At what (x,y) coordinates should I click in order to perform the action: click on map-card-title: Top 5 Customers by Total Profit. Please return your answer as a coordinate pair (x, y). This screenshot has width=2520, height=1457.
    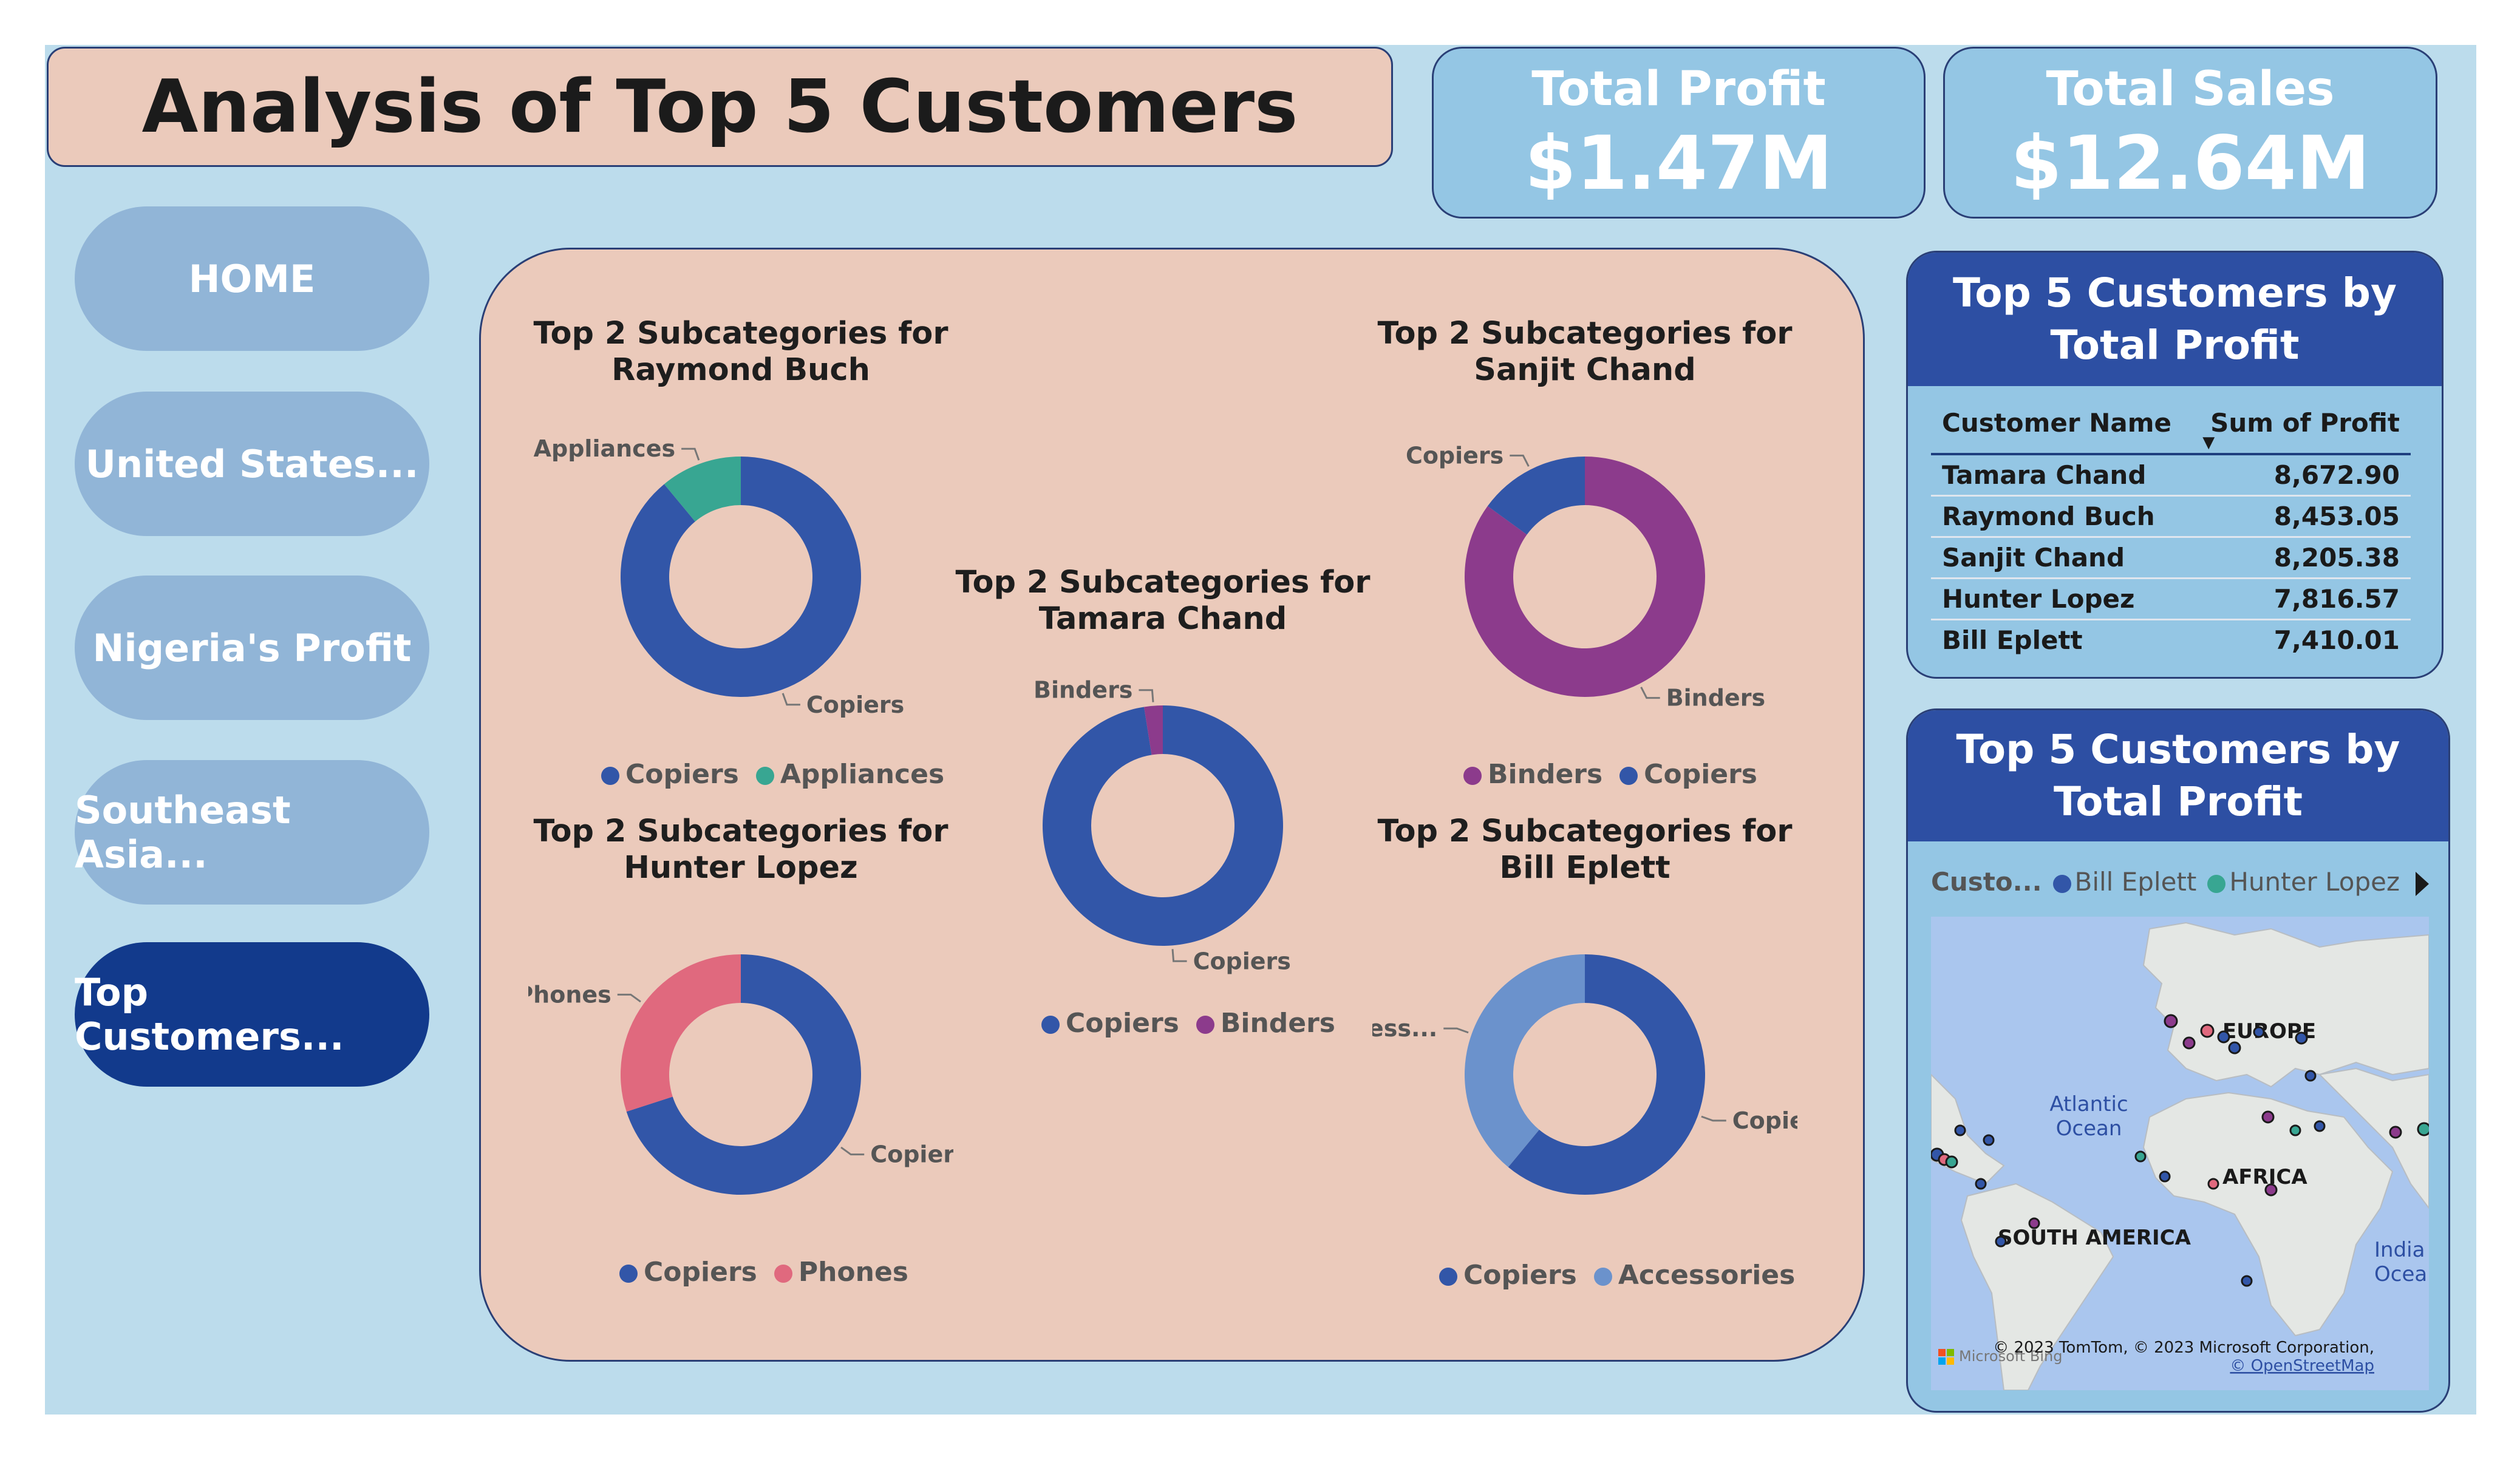
    Looking at the image, I should click on (2178, 775).